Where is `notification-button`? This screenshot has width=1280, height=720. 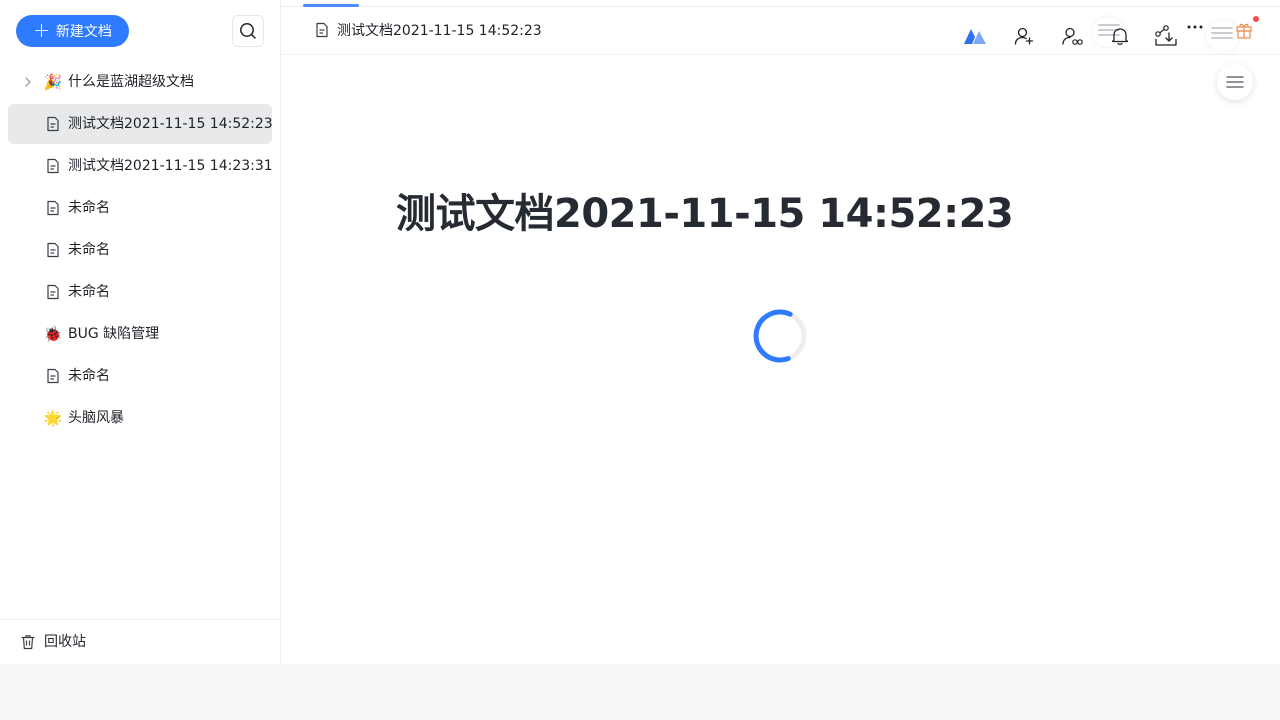
notification-button is located at coordinates (1120, 36).